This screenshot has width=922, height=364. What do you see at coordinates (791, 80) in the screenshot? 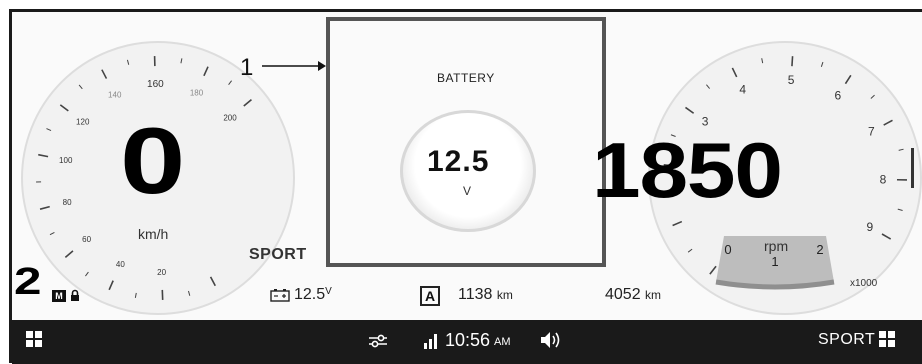
I see `tachometer-tick-label: 5` at bounding box center [791, 80].